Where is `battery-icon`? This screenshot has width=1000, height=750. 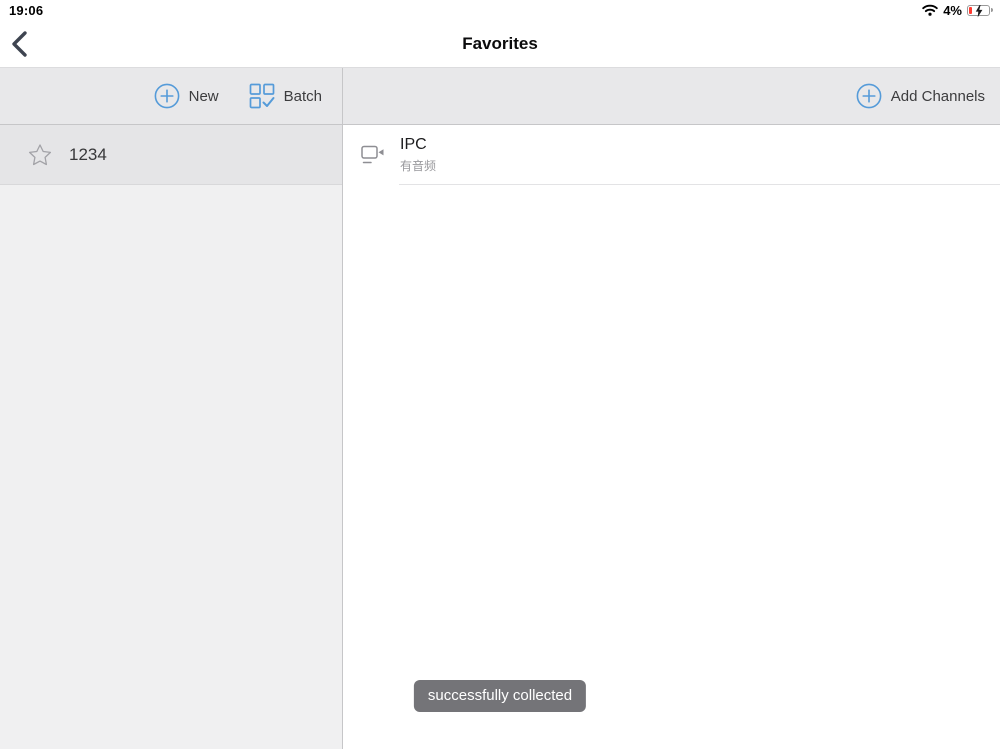 battery-icon is located at coordinates (980, 11).